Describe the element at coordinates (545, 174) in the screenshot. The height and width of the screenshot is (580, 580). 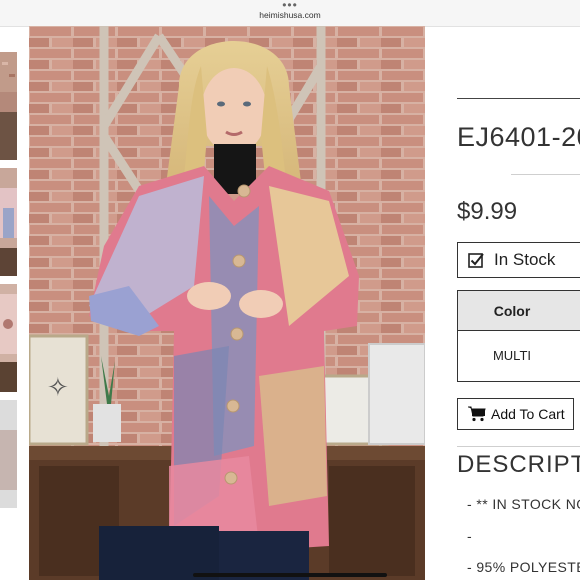
I see `sku-divider` at that location.